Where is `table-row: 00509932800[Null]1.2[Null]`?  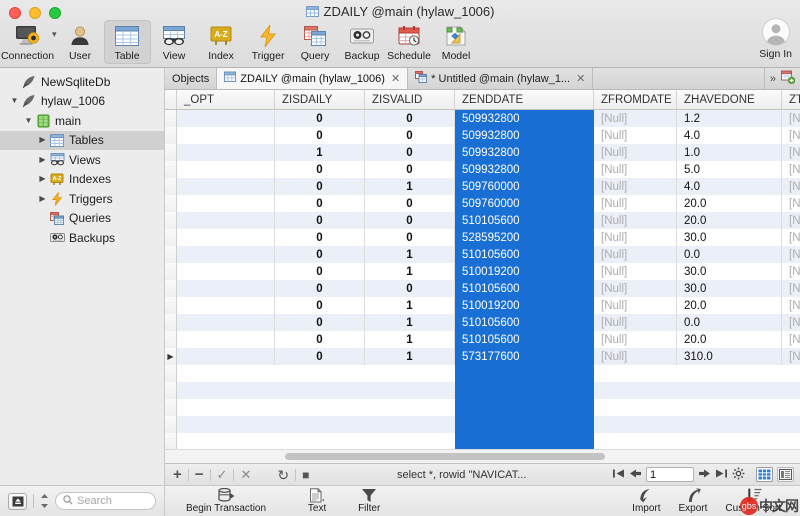 table-row: 00509932800[Null]1.2[Null] is located at coordinates (482, 118).